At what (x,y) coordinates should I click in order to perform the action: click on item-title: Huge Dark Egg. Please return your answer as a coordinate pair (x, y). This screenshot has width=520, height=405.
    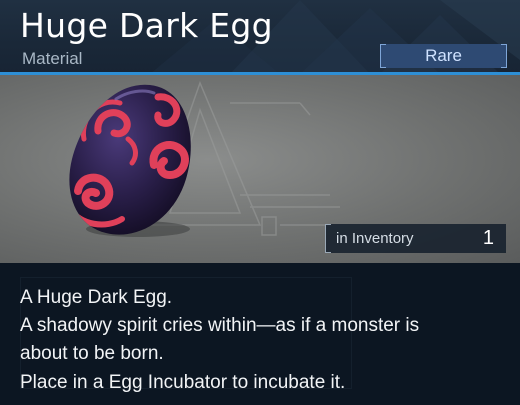
    Looking at the image, I should click on (146, 25).